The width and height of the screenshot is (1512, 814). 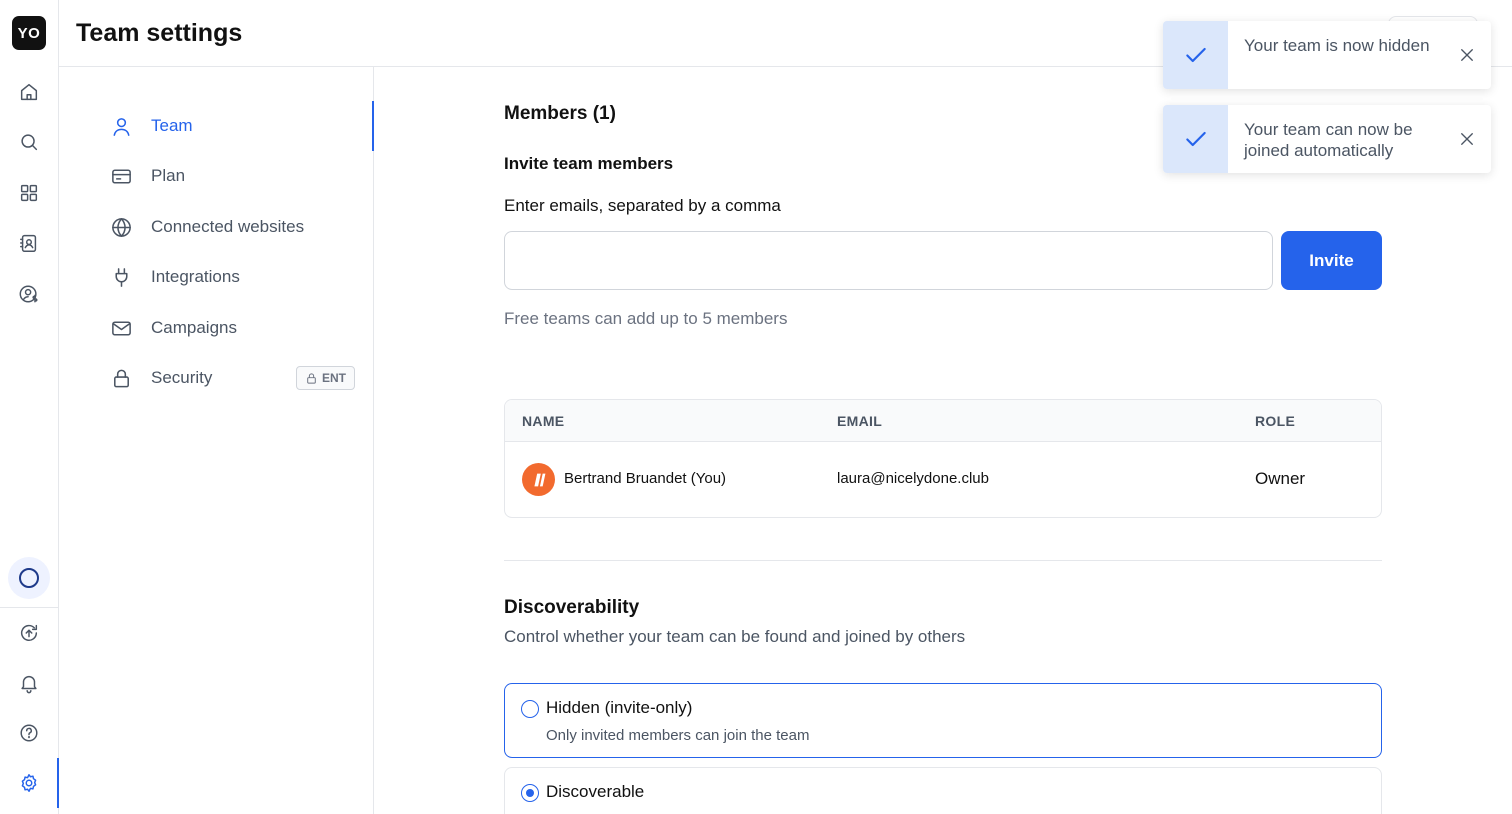 I want to click on card-icon, so click(x=121, y=176).